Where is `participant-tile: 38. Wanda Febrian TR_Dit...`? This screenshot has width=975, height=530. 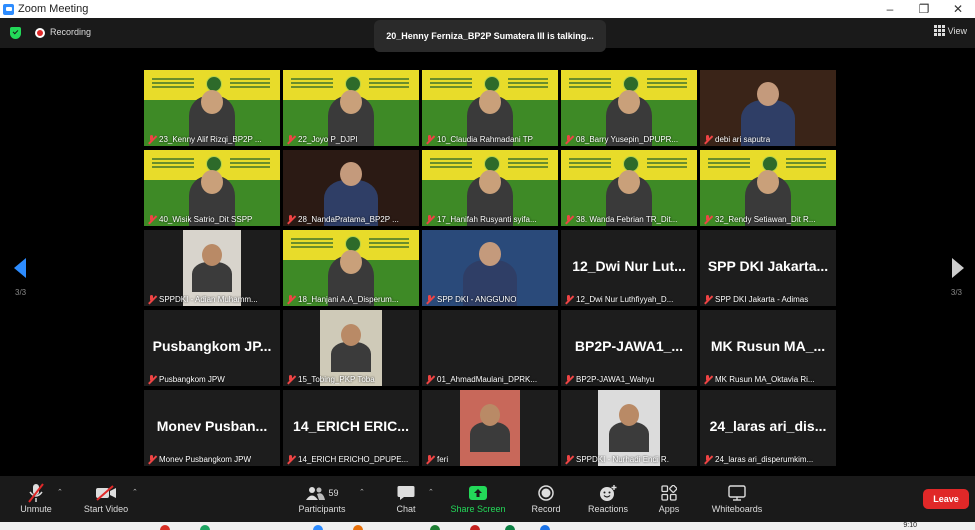 participant-tile: 38. Wanda Febrian TR_Dit... is located at coordinates (629, 188).